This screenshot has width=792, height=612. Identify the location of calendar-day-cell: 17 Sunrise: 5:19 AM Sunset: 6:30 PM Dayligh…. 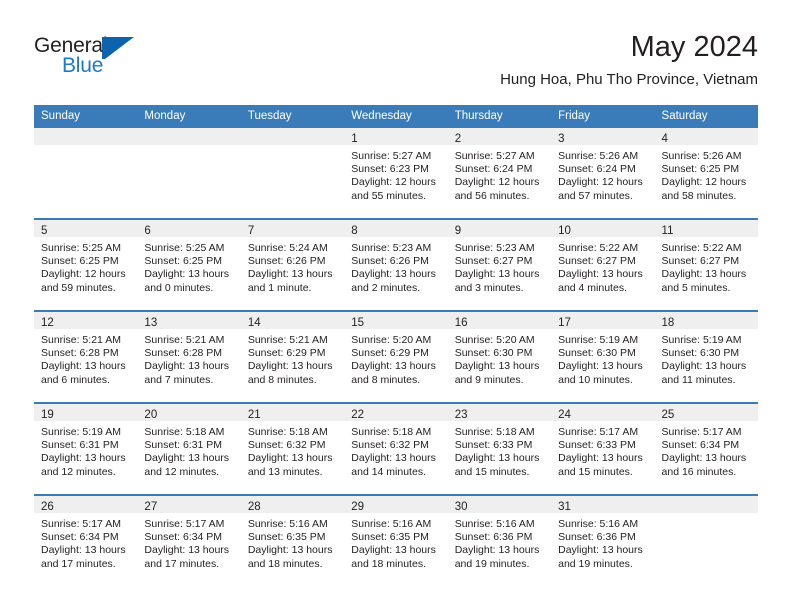
(603, 356).